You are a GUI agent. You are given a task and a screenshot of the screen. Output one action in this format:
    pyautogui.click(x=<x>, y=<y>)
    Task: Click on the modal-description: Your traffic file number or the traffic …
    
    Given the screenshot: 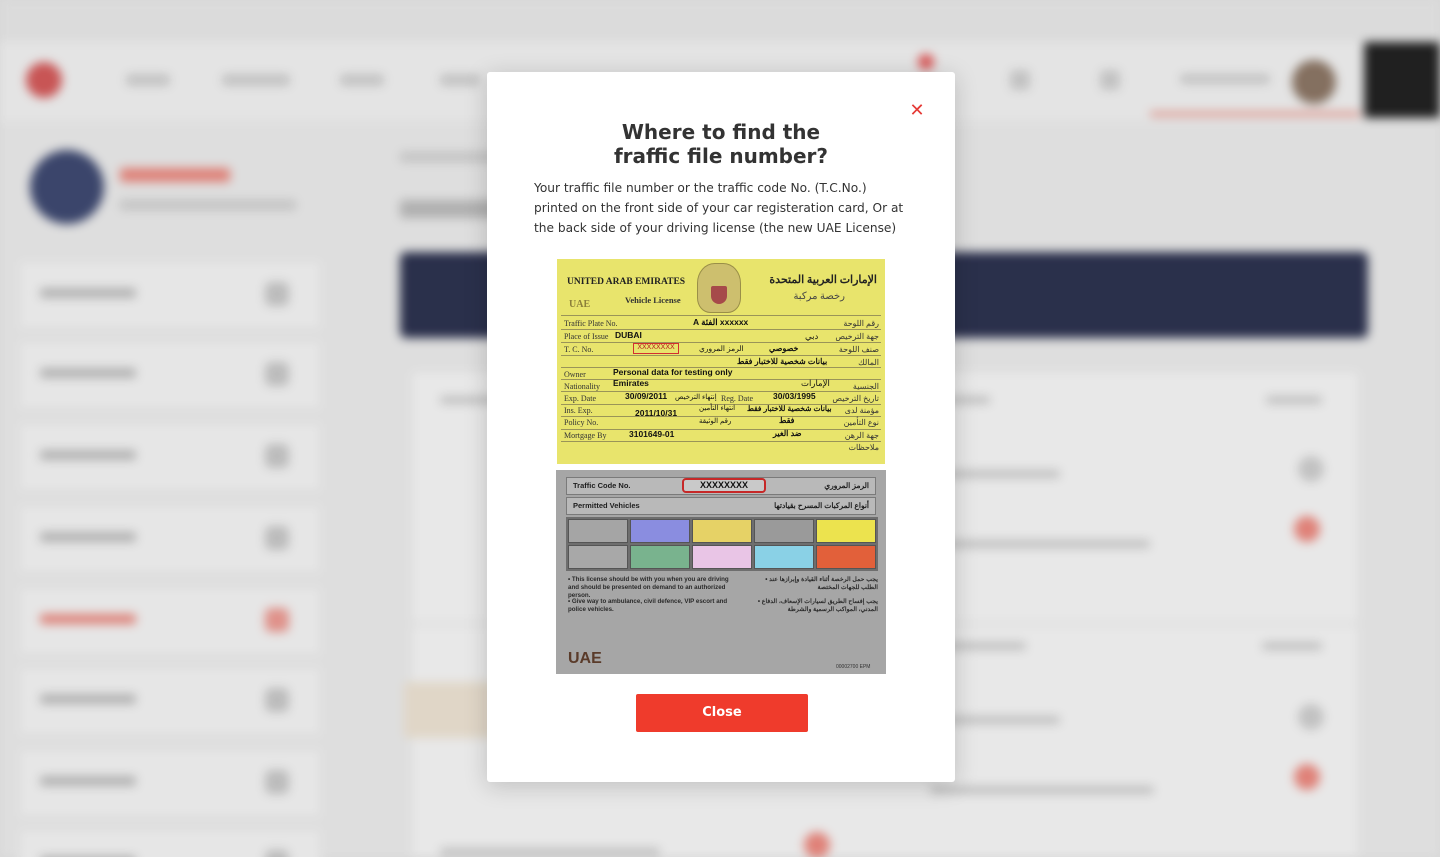 What is the action you would take?
    pyautogui.click(x=719, y=208)
    